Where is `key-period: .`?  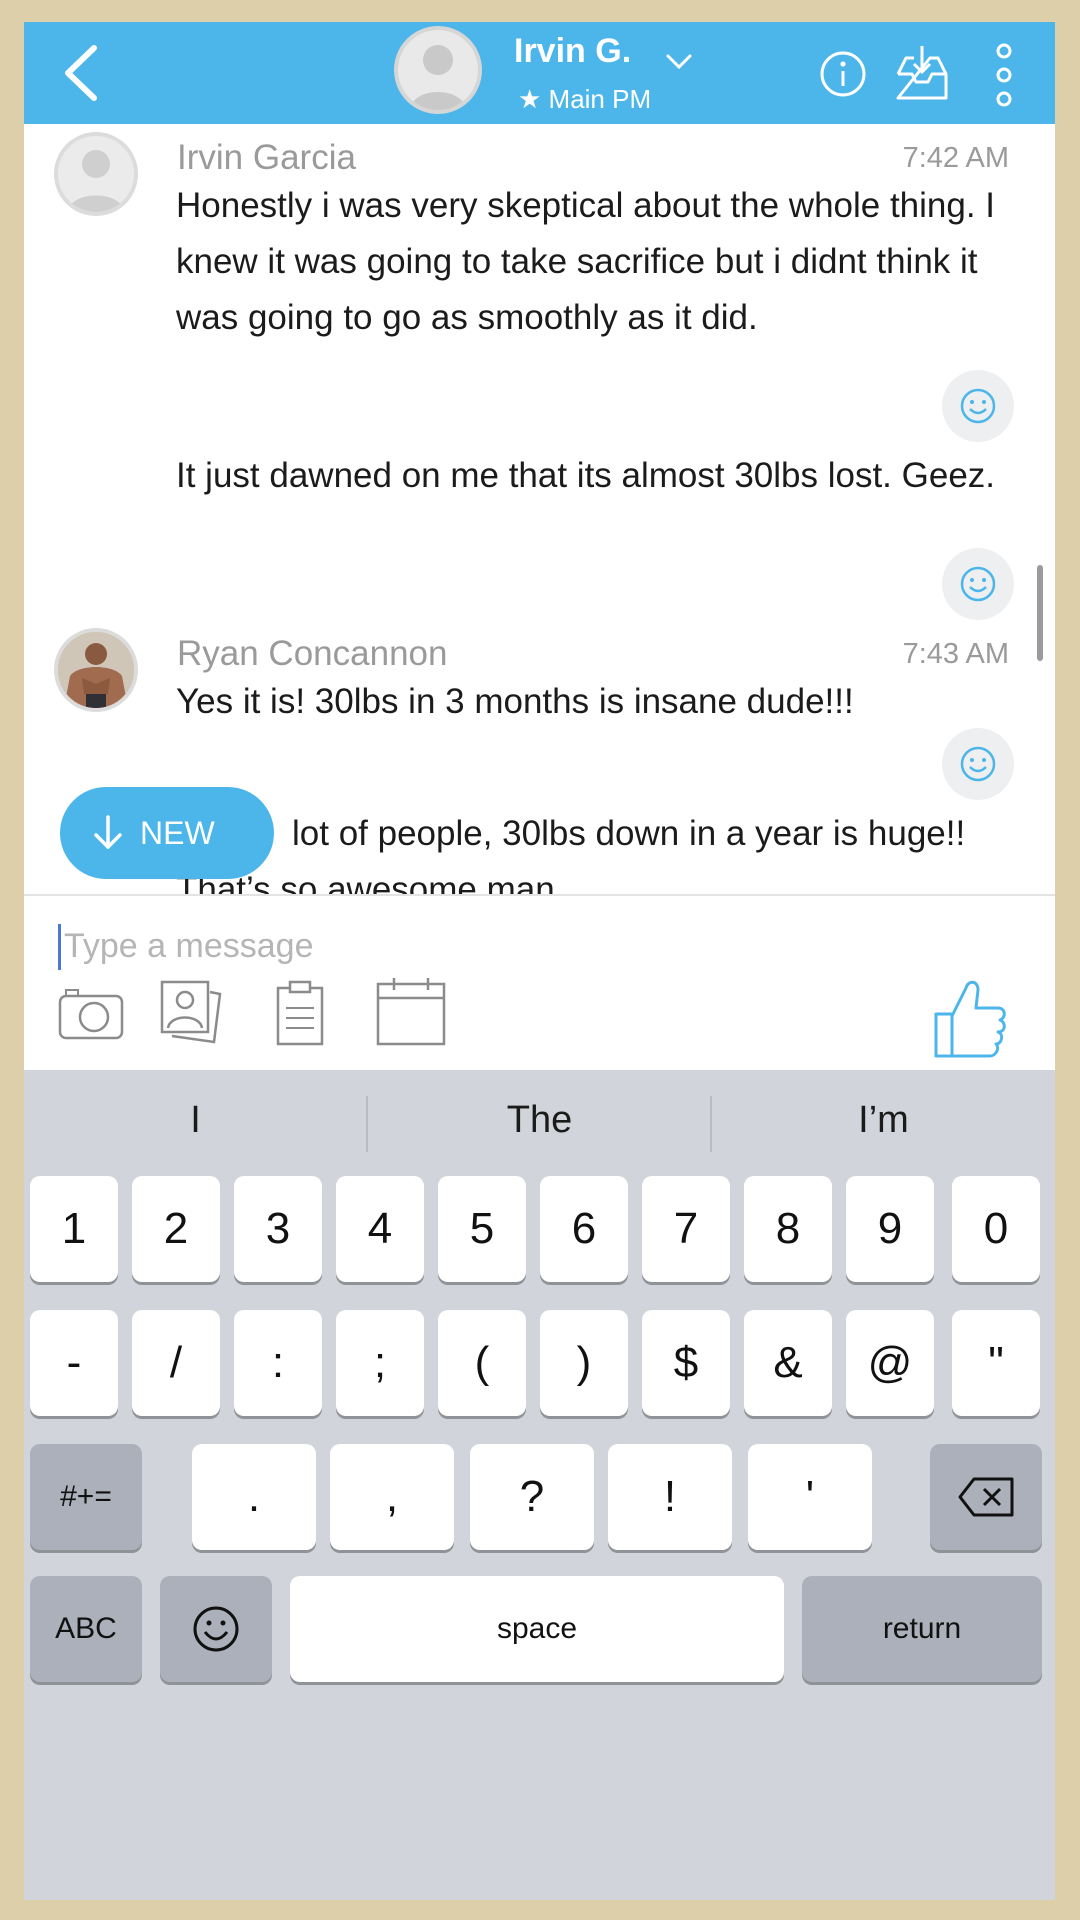
key-period: . is located at coordinates (254, 1497).